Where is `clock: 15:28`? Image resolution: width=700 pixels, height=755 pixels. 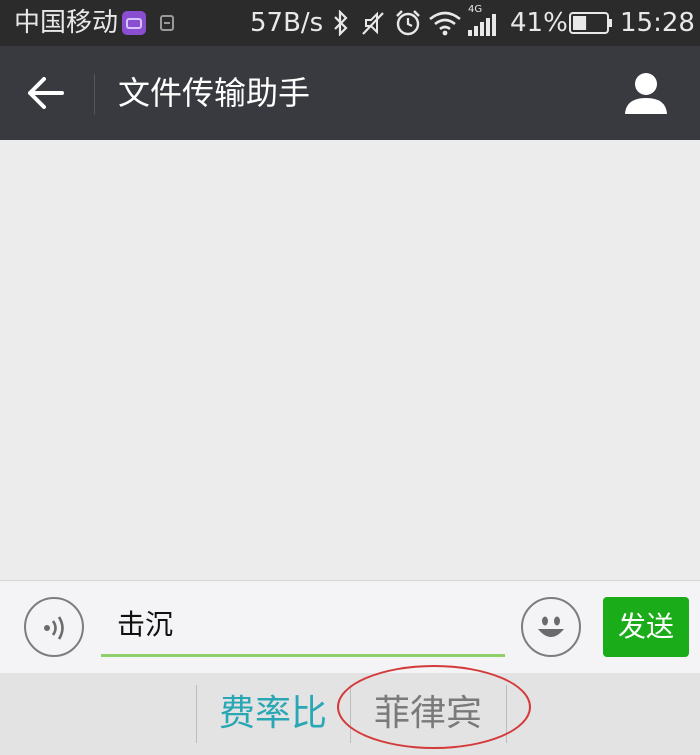
clock: 15:28 is located at coordinates (657, 23).